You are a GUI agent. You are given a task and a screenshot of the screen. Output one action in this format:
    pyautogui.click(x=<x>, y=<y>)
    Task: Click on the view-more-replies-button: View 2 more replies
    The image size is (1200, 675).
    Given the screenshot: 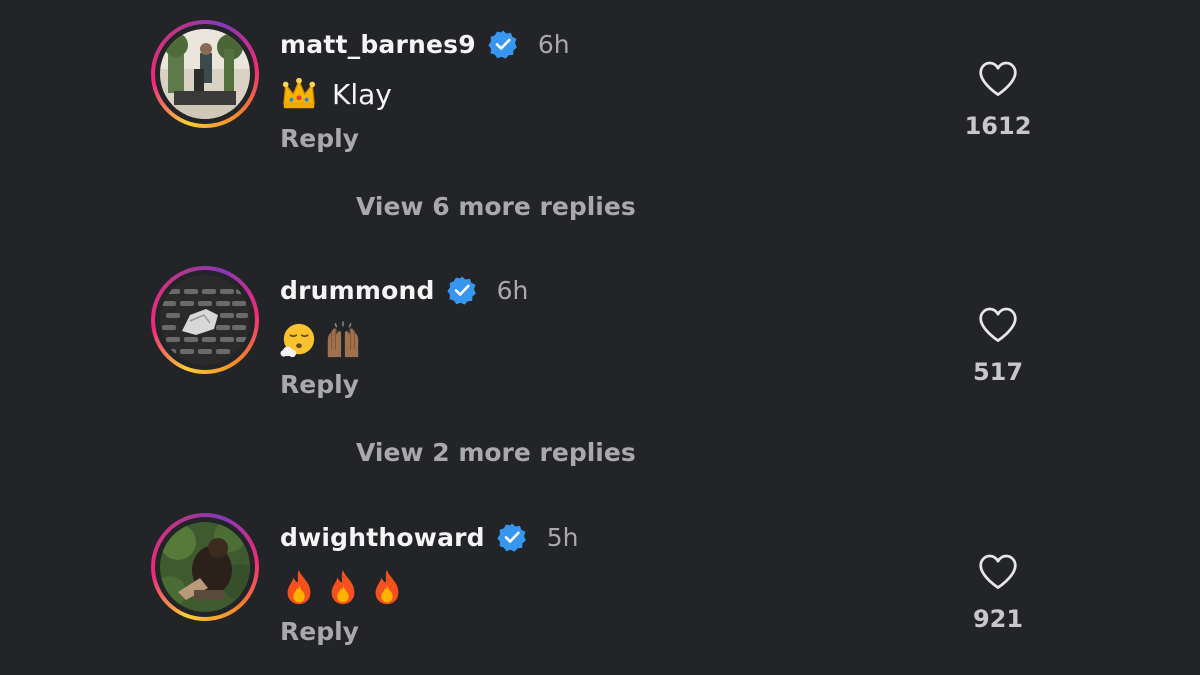 What is the action you would take?
    pyautogui.click(x=496, y=452)
    